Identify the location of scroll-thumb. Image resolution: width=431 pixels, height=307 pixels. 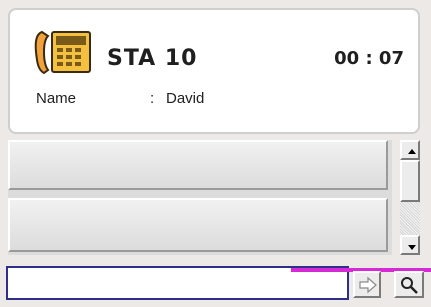
(410, 181).